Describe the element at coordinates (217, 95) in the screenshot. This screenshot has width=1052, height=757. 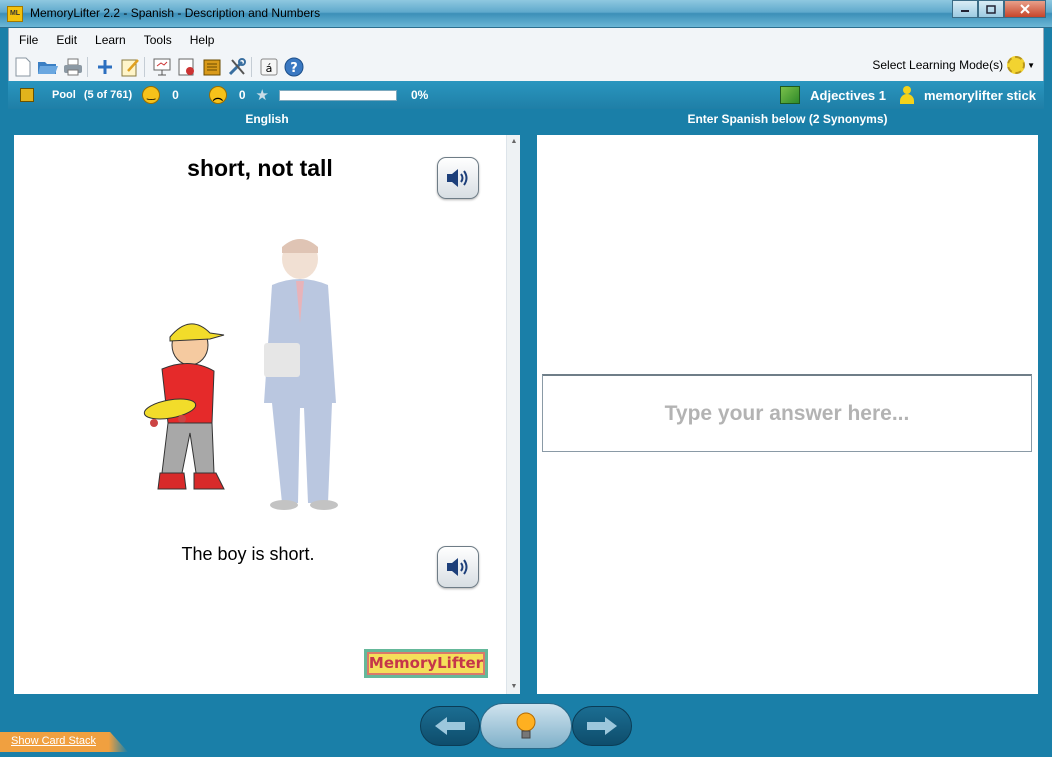
I see `sad-face-icon: ︵` at that location.